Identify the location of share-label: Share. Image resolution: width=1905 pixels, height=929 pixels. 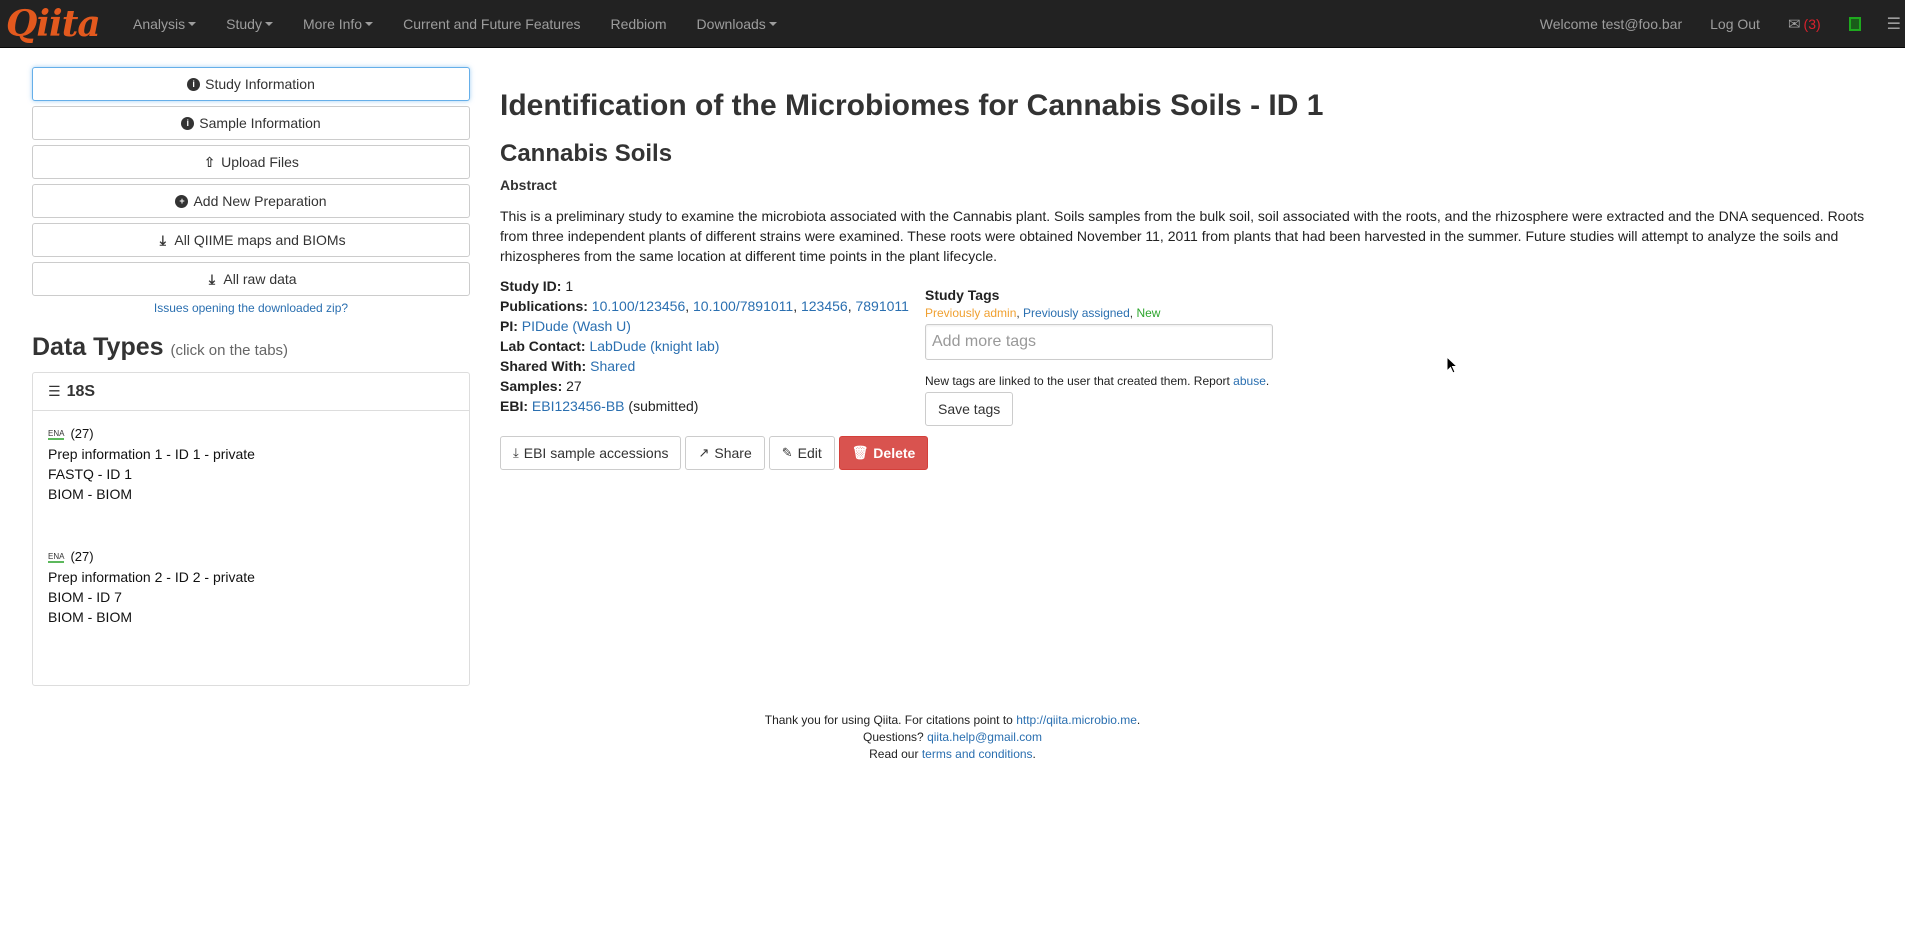
(733, 453).